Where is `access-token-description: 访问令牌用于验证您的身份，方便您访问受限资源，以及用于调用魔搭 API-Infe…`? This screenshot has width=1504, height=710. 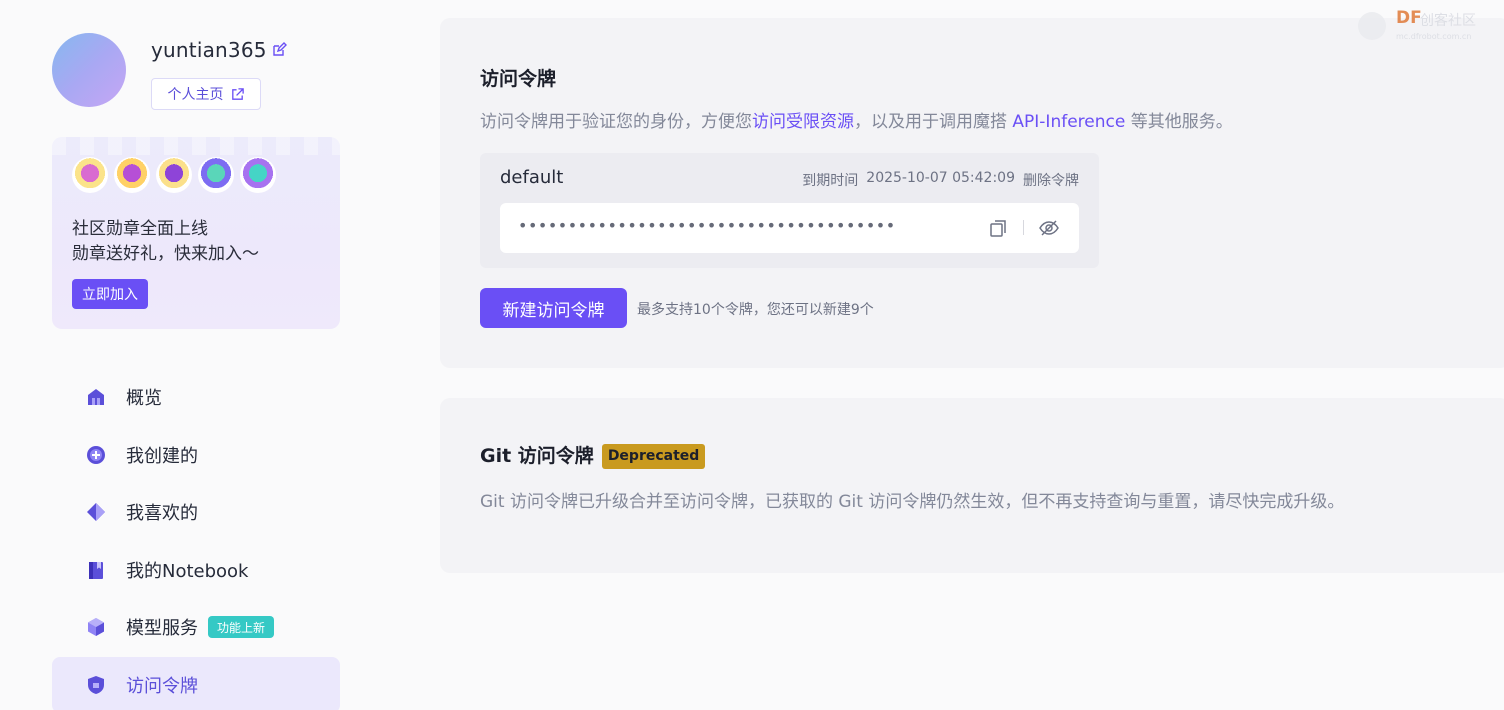 access-token-description: 访问令牌用于验证您的身份，方便您访问受限资源，以及用于调用魔搭 API-Infe… is located at coordinates (856, 119).